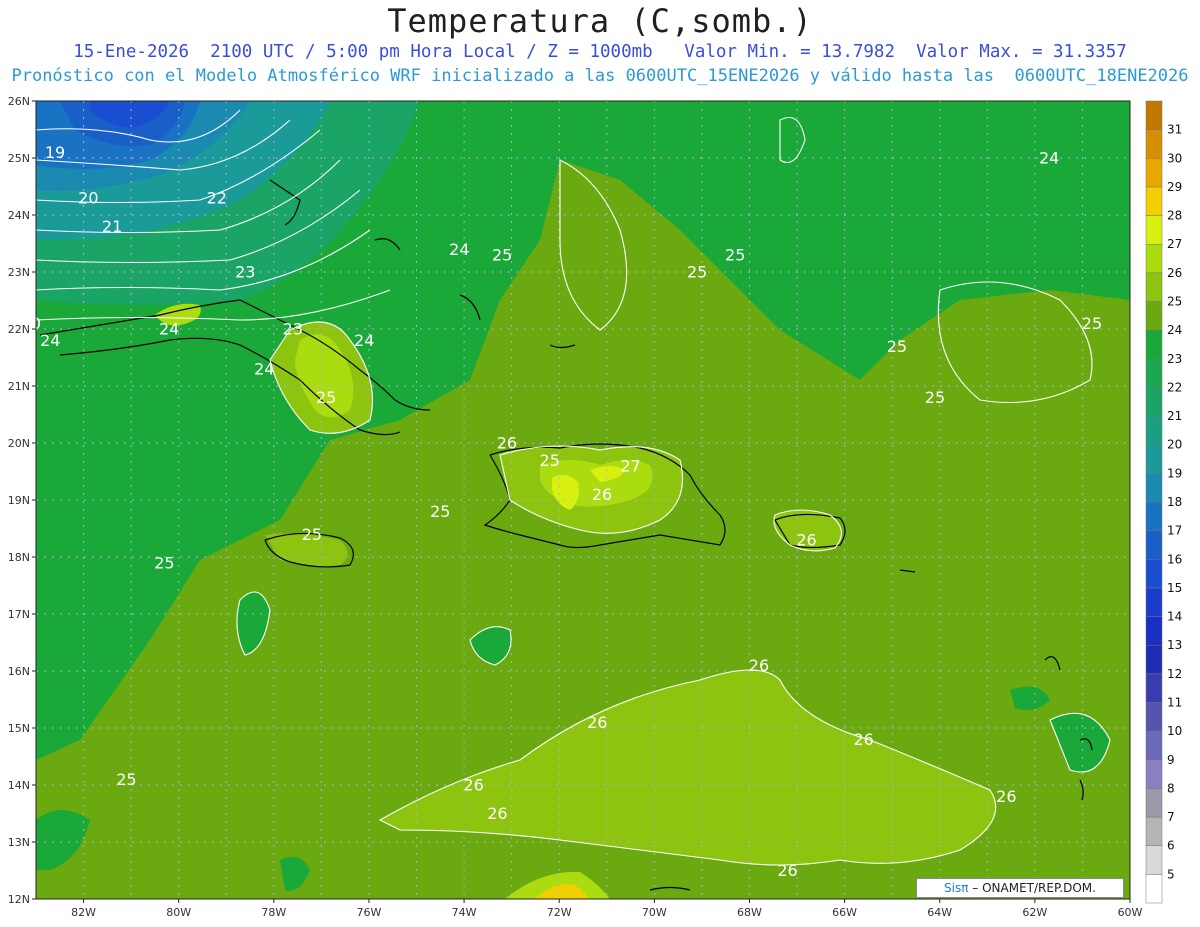  Describe the element at coordinates (1174, 158) in the screenshot. I see `colorbar-label: 30` at that location.